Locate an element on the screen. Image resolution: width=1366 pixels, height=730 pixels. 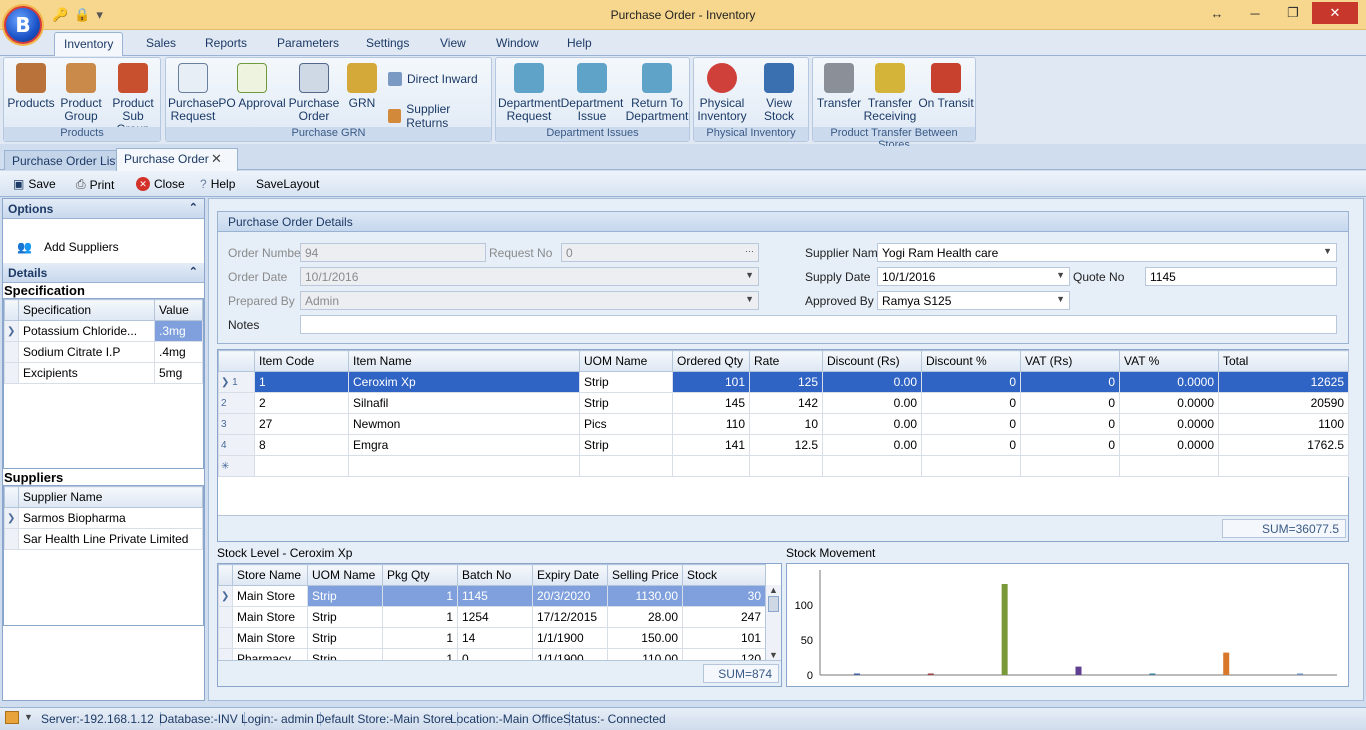
help-button: ? Help is located at coordinates (217, 184).